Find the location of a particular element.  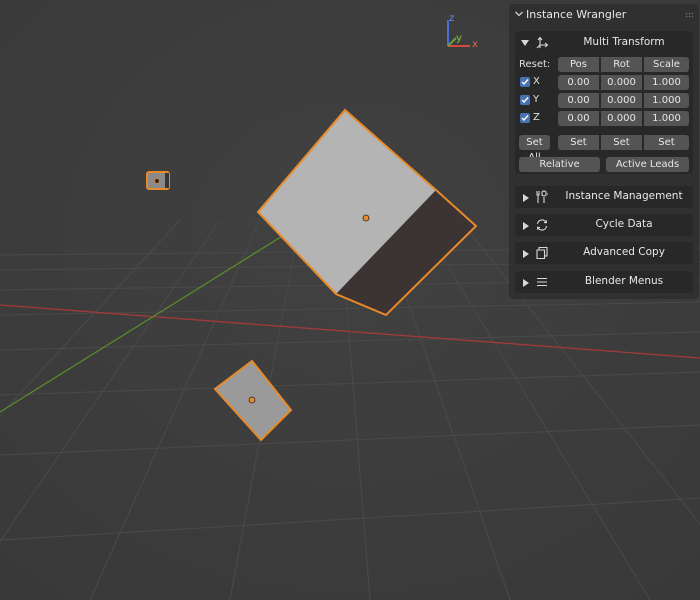

active-leads-toggle: Active Leads is located at coordinates (647, 164).